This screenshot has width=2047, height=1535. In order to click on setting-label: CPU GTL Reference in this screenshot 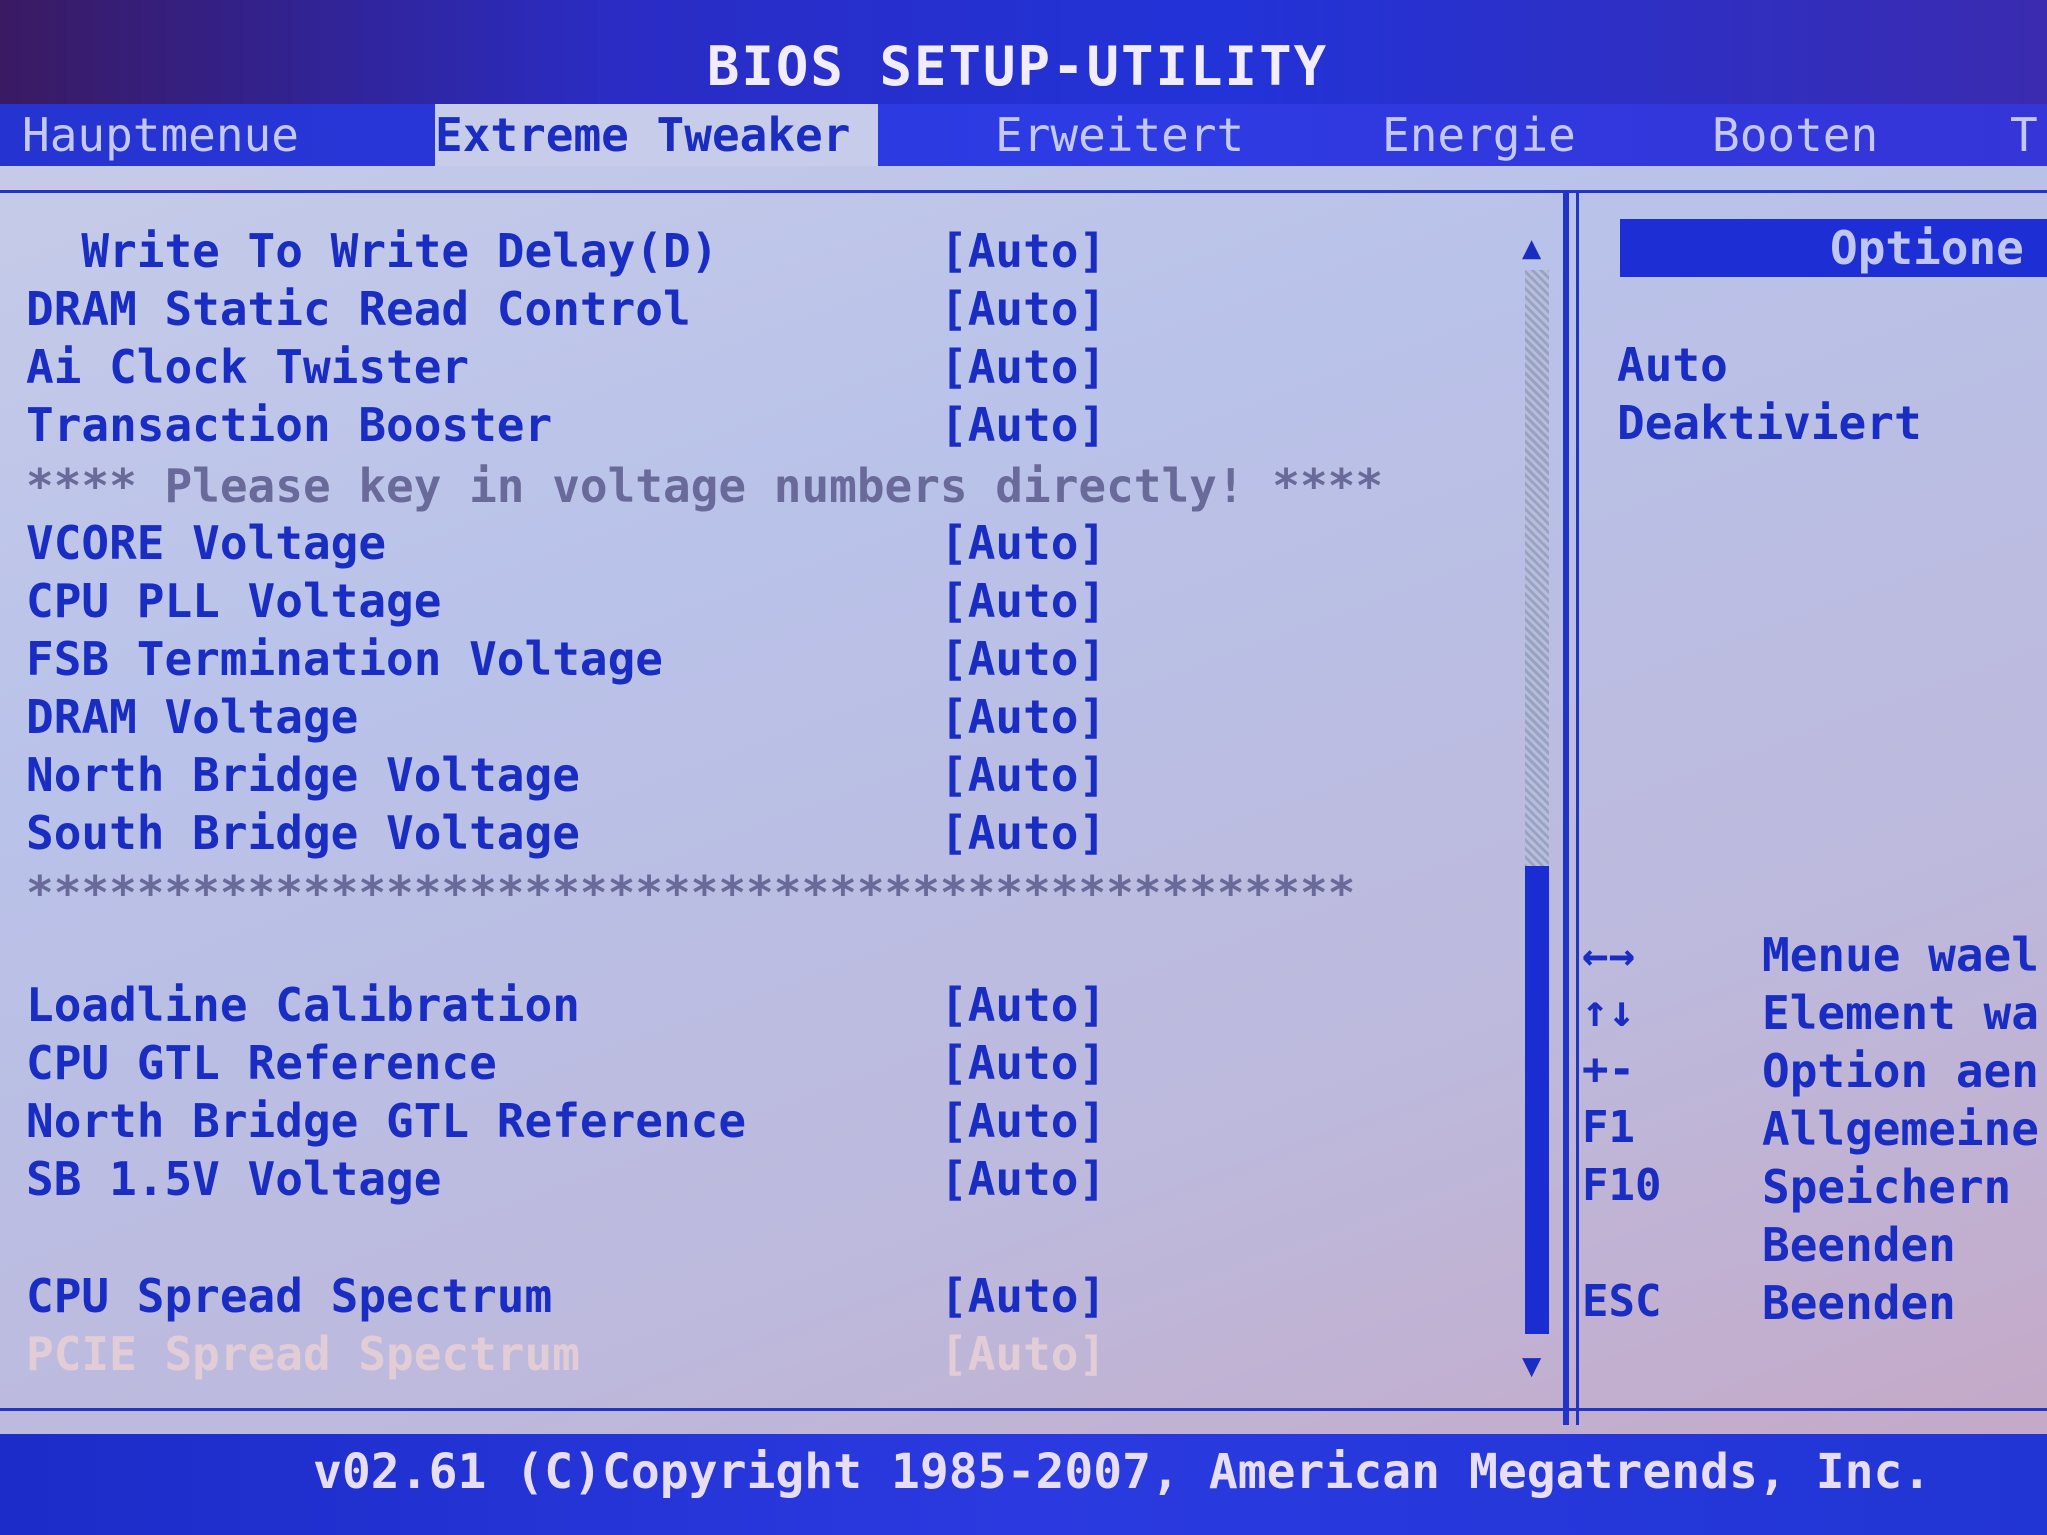, I will do `click(261, 1063)`.